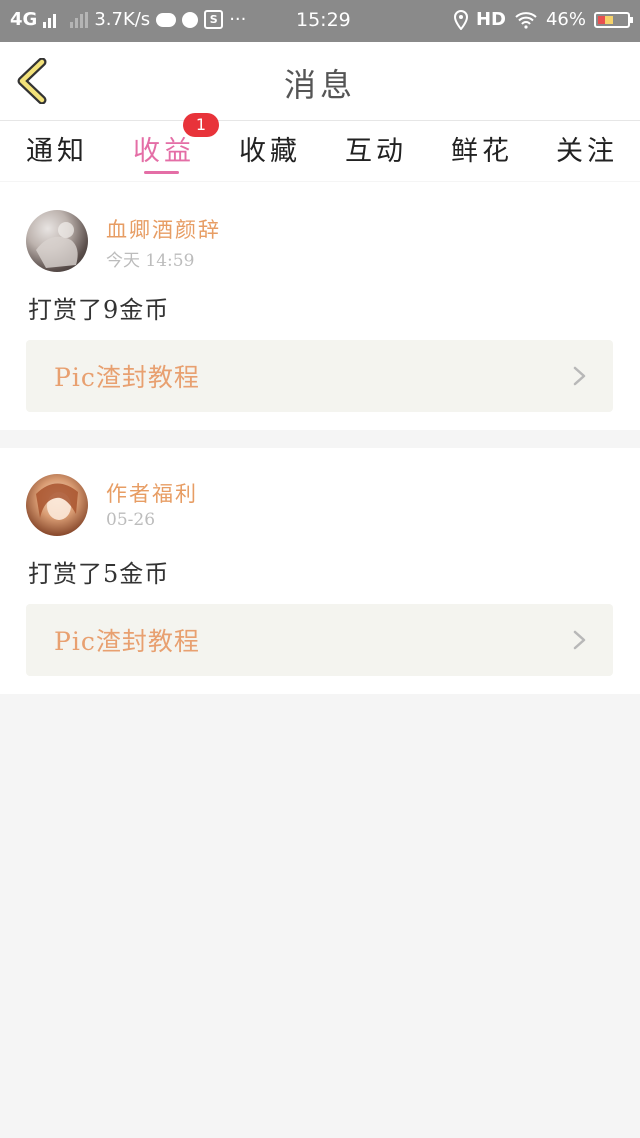 This screenshot has width=640, height=1138. I want to click on cloud-icon, so click(166, 19).